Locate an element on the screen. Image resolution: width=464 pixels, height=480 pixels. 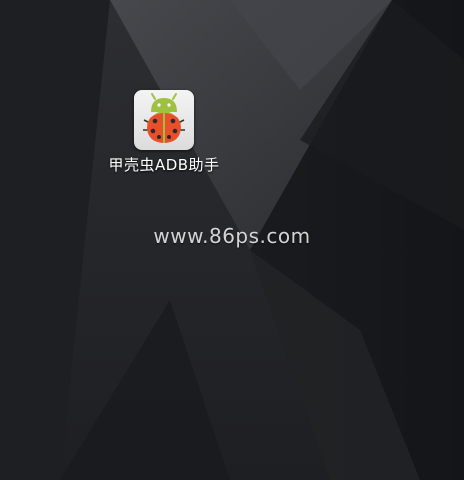
watermark-text: www.86ps.com is located at coordinates (232, 236).